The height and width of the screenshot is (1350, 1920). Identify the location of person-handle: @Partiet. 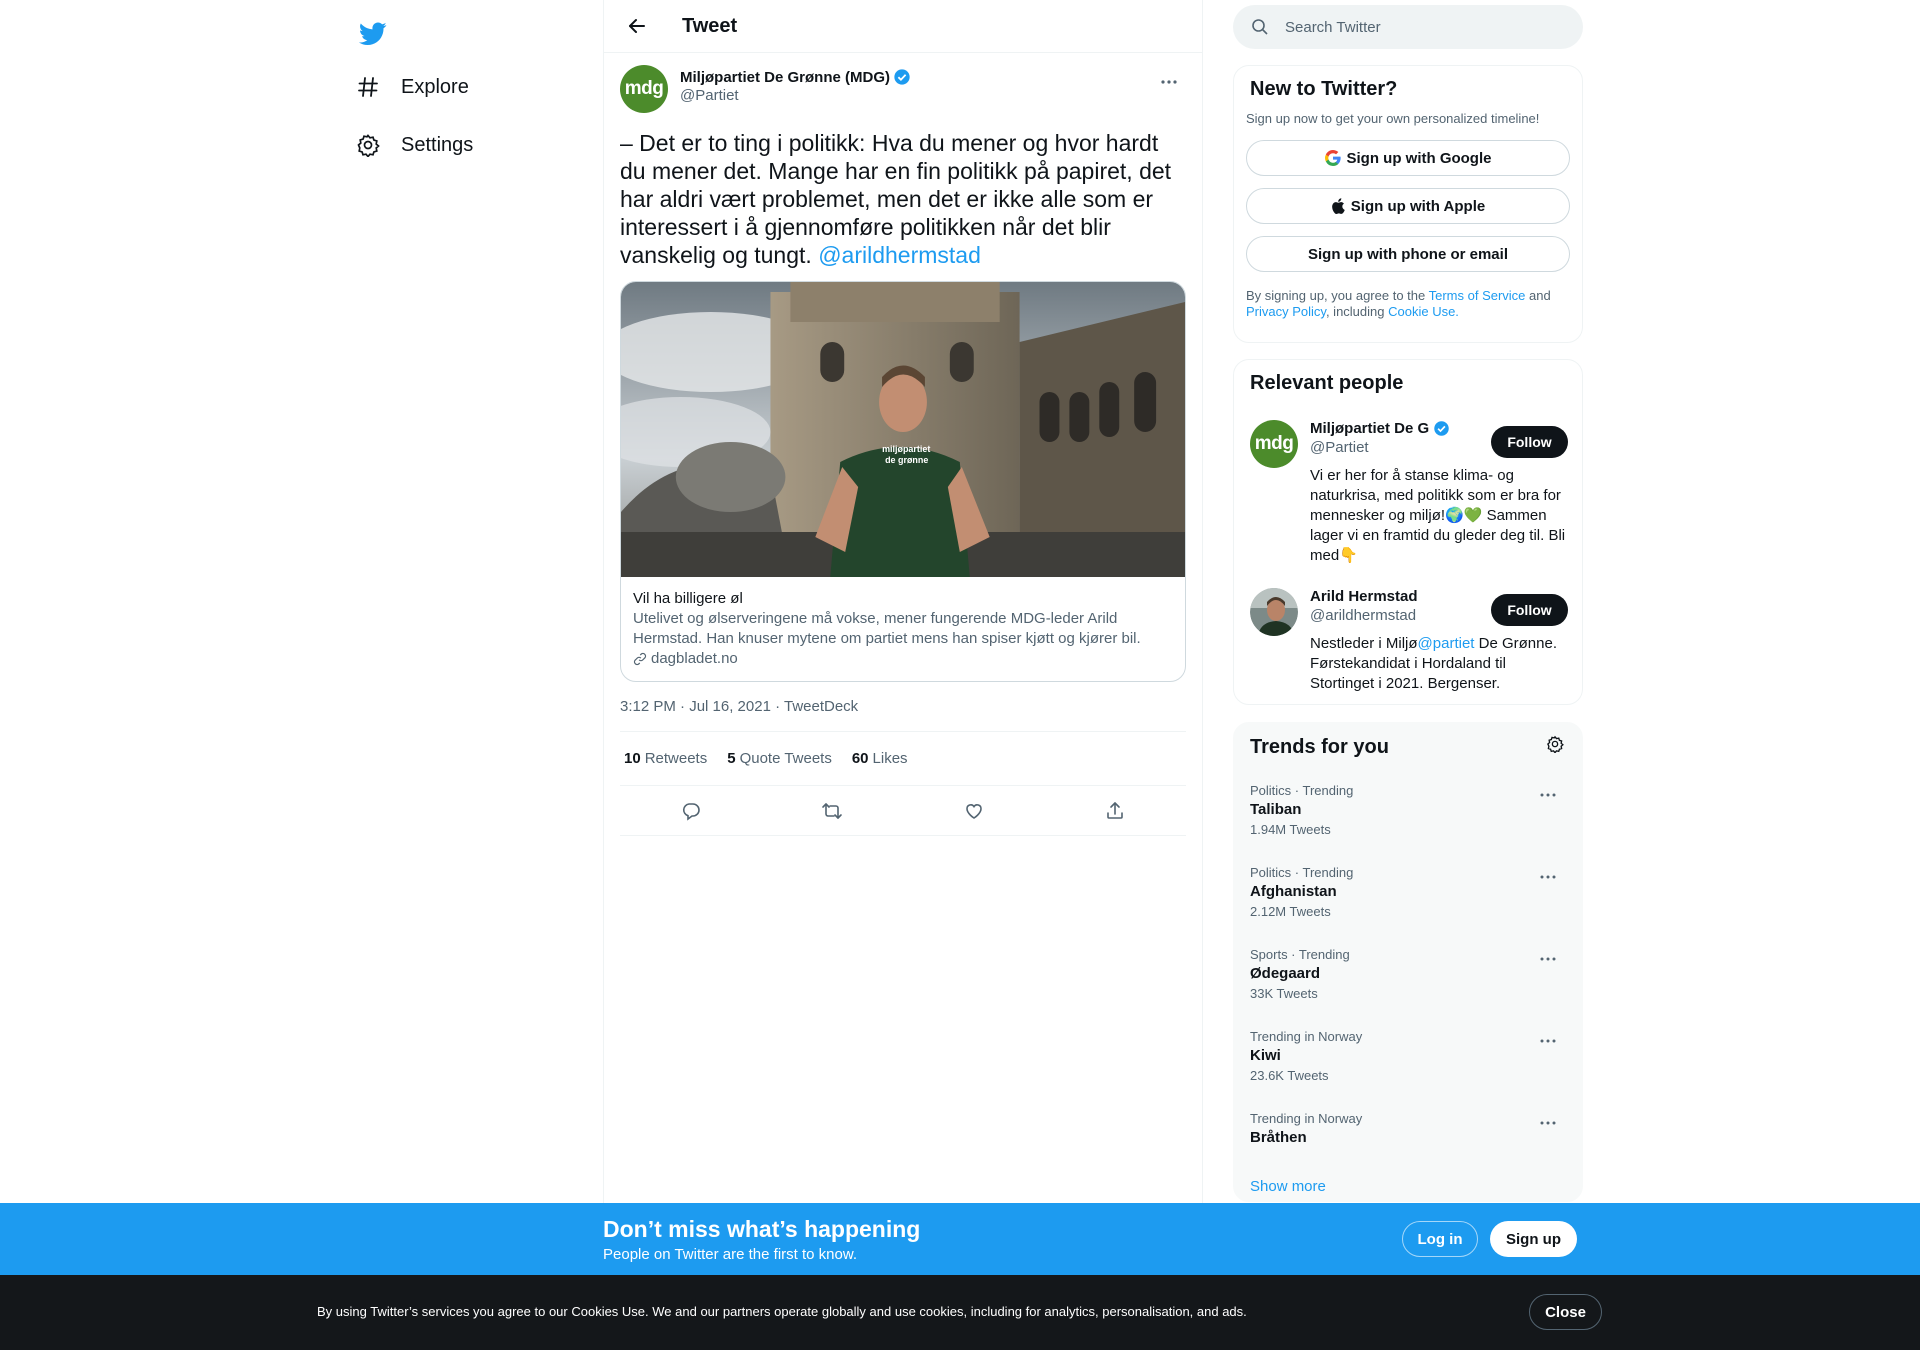
(1380, 447).